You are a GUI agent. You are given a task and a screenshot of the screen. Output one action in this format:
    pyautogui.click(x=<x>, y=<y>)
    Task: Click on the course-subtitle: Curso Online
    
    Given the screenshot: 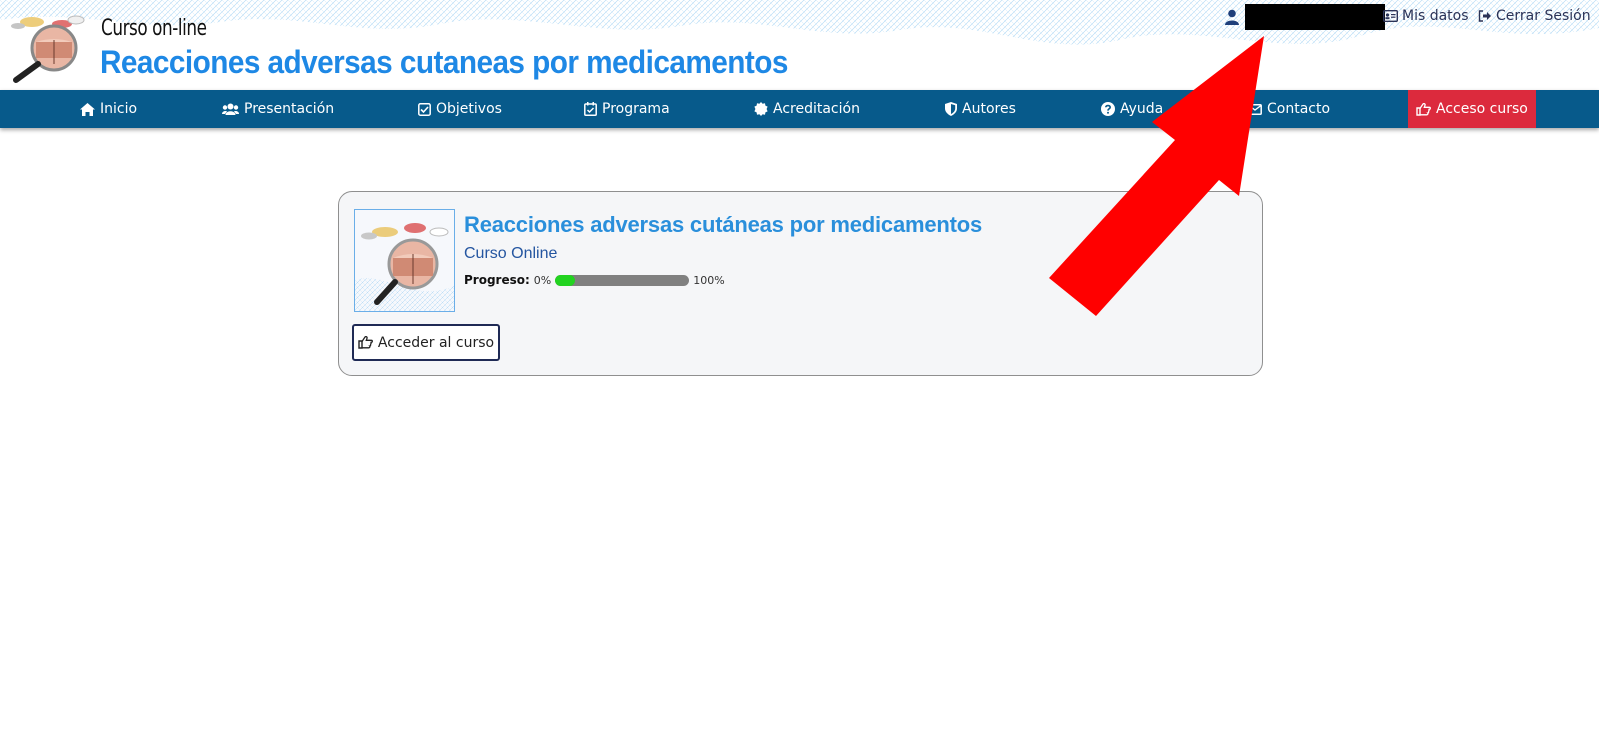 What is the action you would take?
    pyautogui.click(x=511, y=253)
    